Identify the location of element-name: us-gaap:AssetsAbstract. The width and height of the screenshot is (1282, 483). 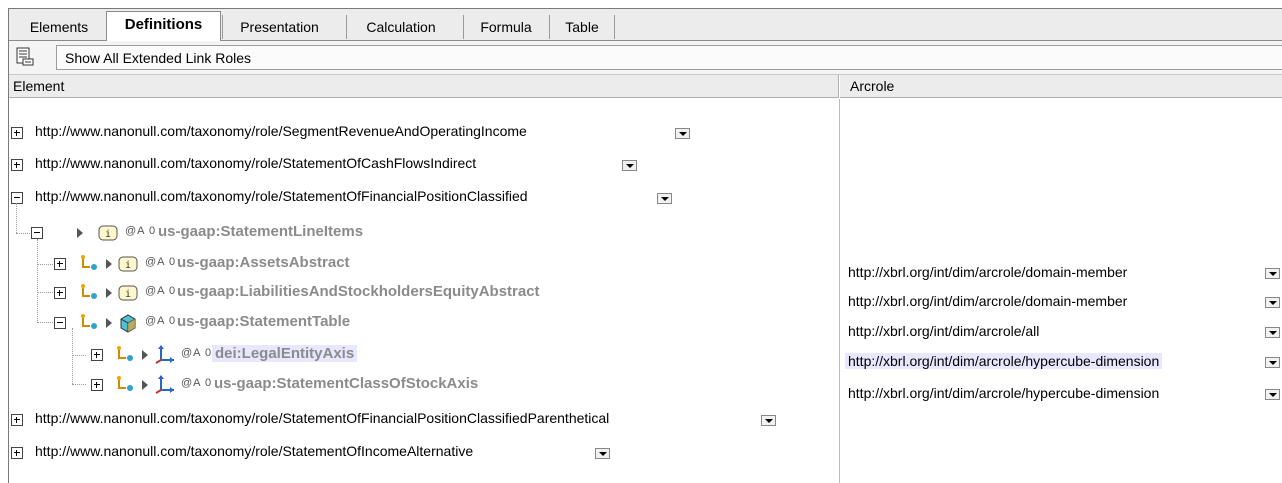
(263, 262).